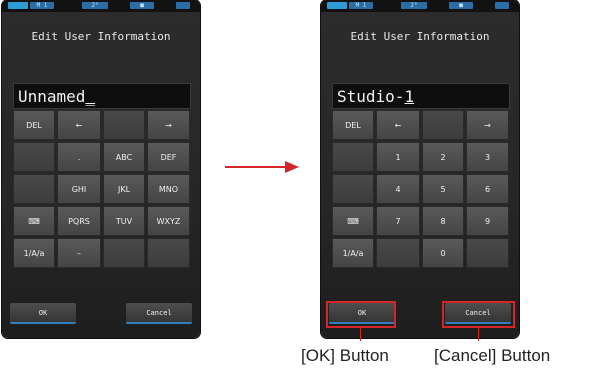 The image size is (602, 379). I want to click on input-text: Unnamed, so click(52, 96).